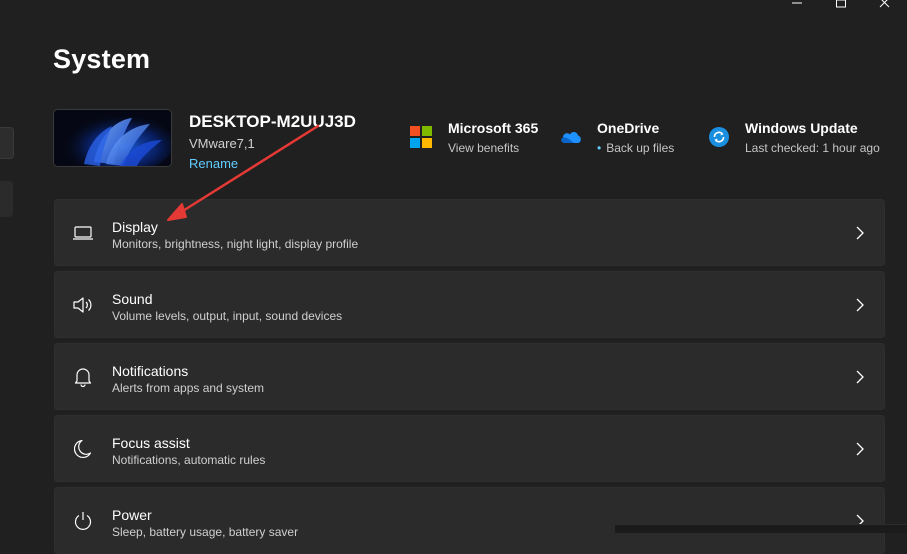 The width and height of the screenshot is (907, 554). Describe the element at coordinates (83, 305) in the screenshot. I see `sound-icon` at that location.